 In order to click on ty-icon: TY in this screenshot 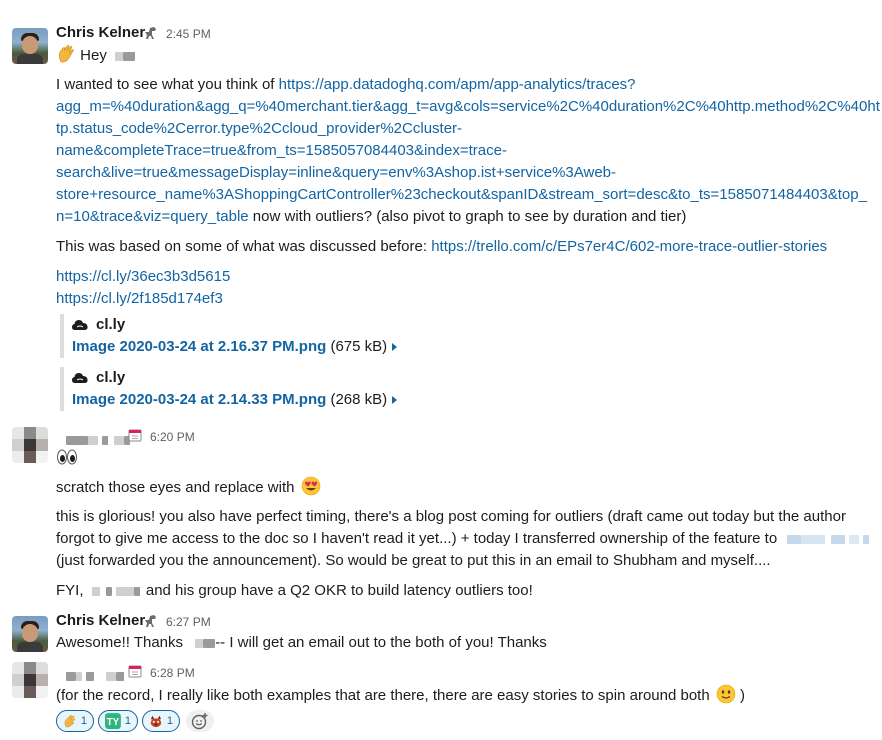, I will do `click(113, 721)`.